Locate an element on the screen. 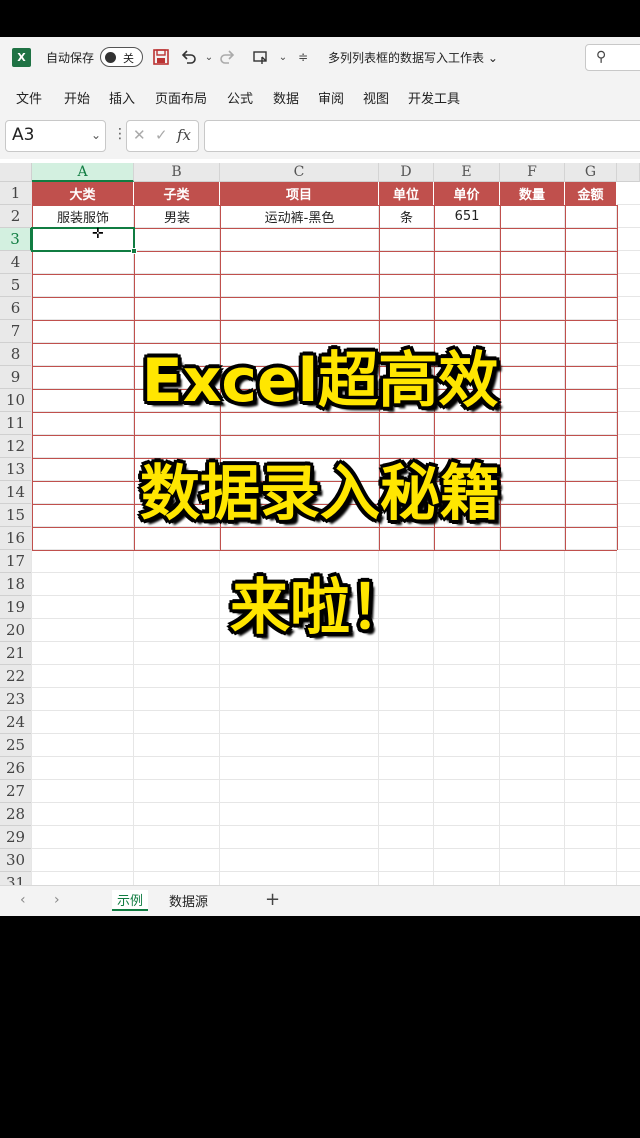  title-chevron-down-icon: ⌄ is located at coordinates (492, 58).